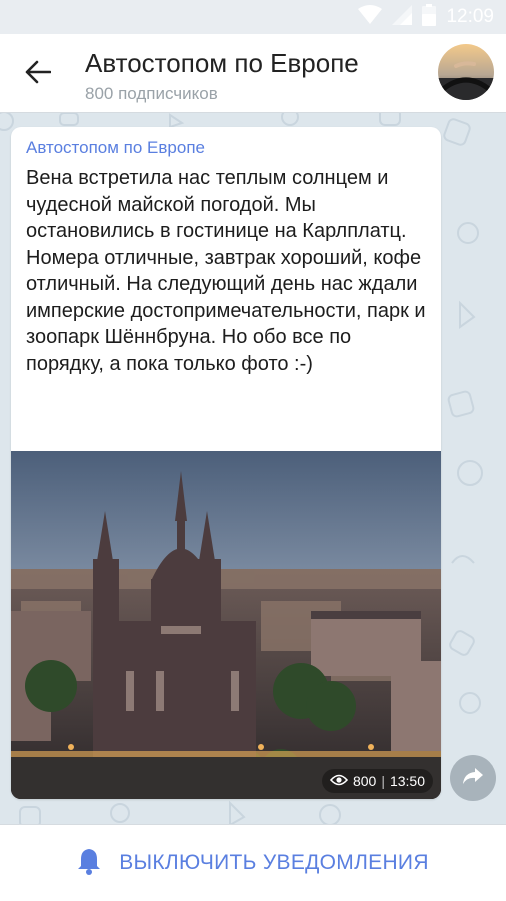 The width and height of the screenshot is (506, 901). What do you see at coordinates (466, 72) in the screenshot?
I see `channel-avatar` at bounding box center [466, 72].